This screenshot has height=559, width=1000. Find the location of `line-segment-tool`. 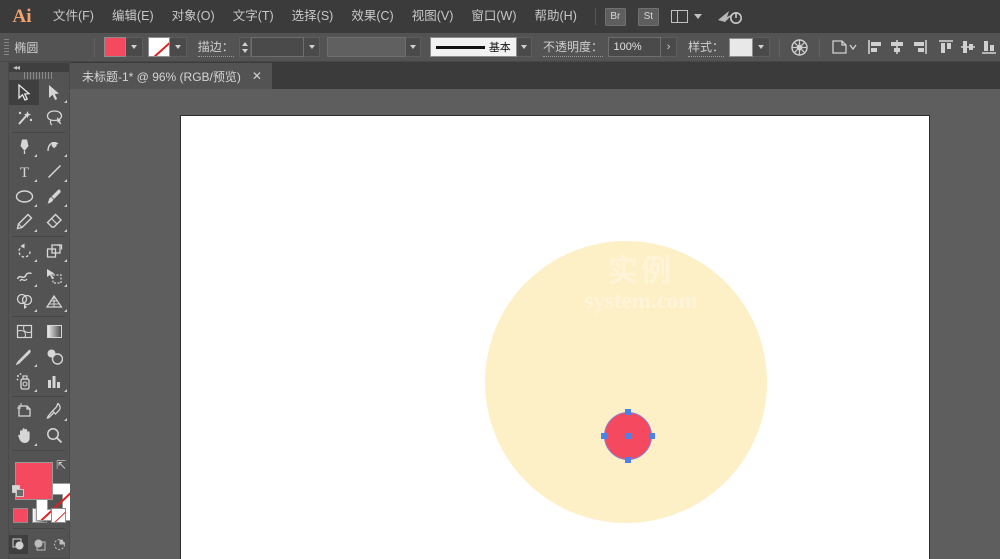

line-segment-tool is located at coordinates (54, 171).